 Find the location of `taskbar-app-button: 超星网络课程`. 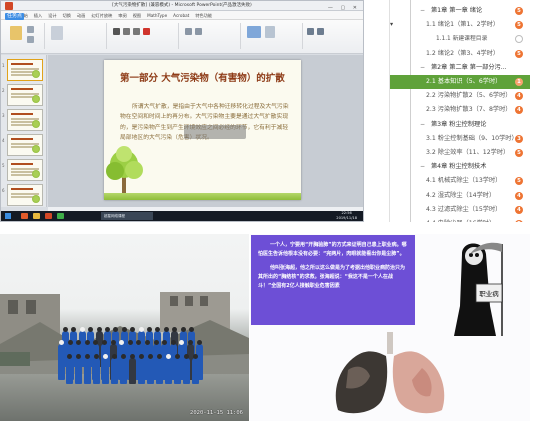

taskbar-app-button: 超星网络课程 is located at coordinates (127, 216).